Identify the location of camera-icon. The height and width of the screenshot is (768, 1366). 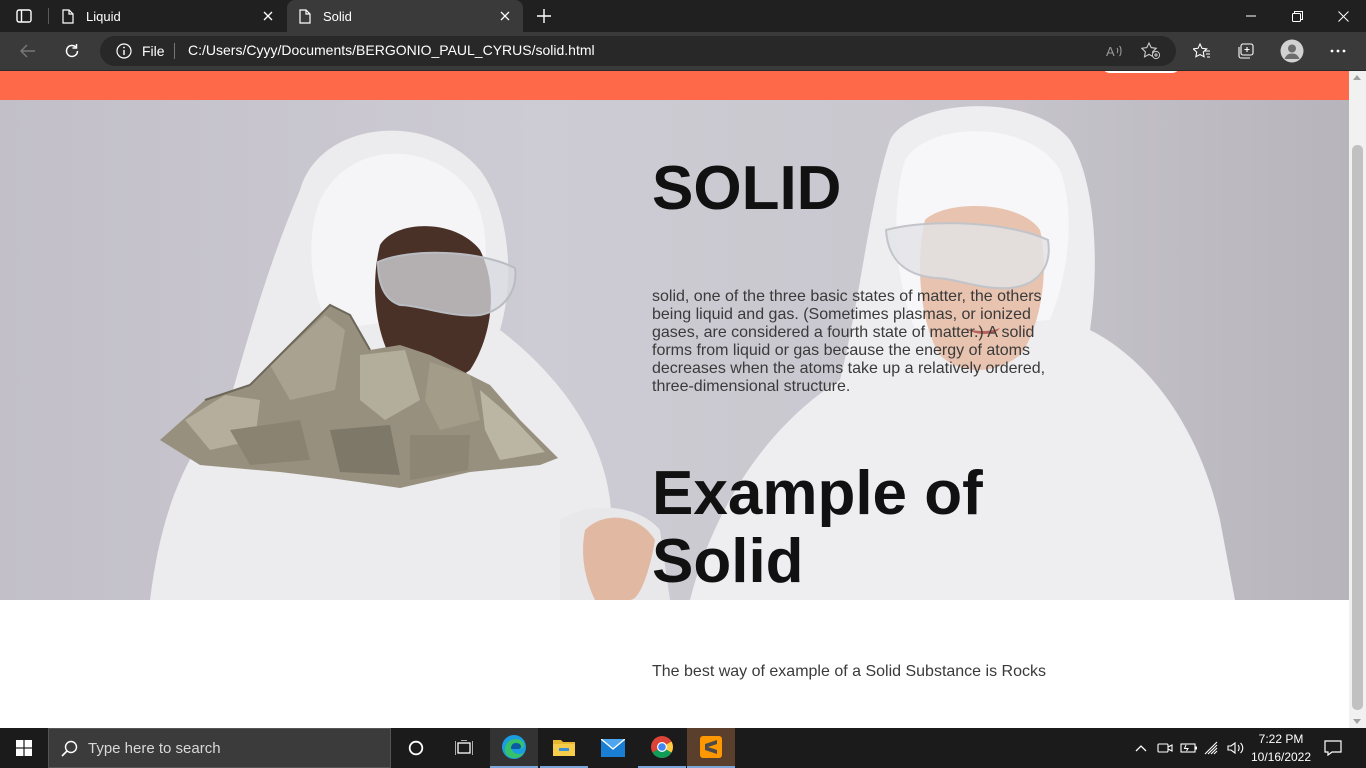
(1165, 748).